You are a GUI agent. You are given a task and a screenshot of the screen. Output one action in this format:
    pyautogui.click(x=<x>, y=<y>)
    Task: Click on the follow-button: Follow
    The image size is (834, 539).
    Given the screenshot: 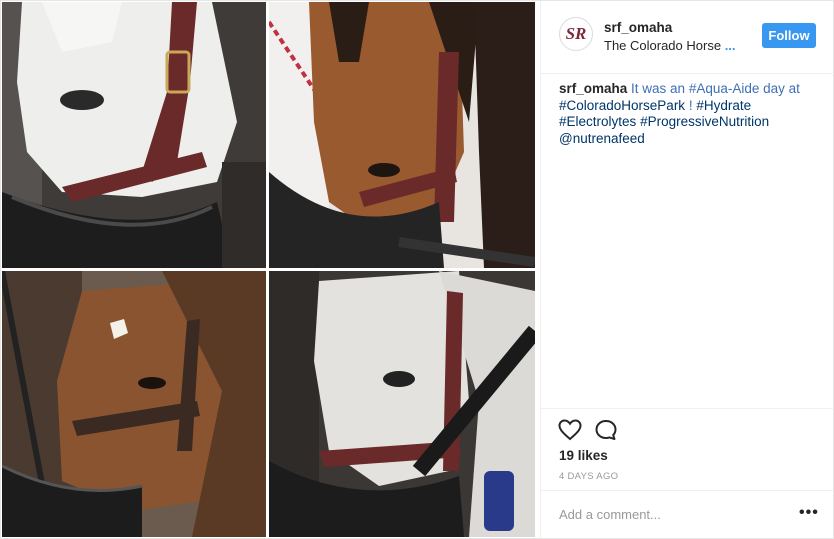 What is the action you would take?
    pyautogui.click(x=789, y=35)
    